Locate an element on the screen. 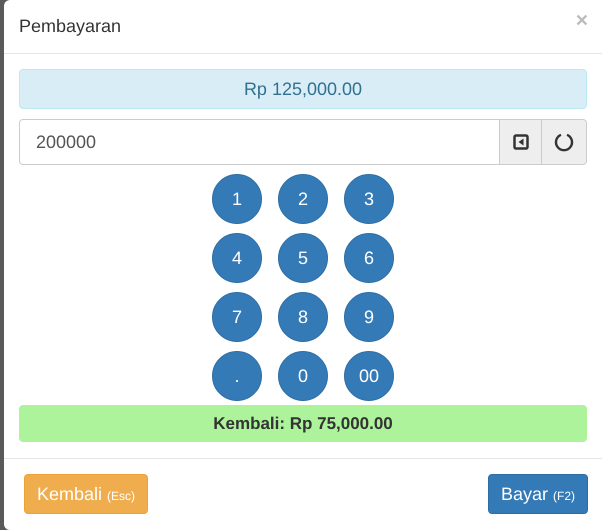  pay-button: Bayar (F2) is located at coordinates (538, 494).